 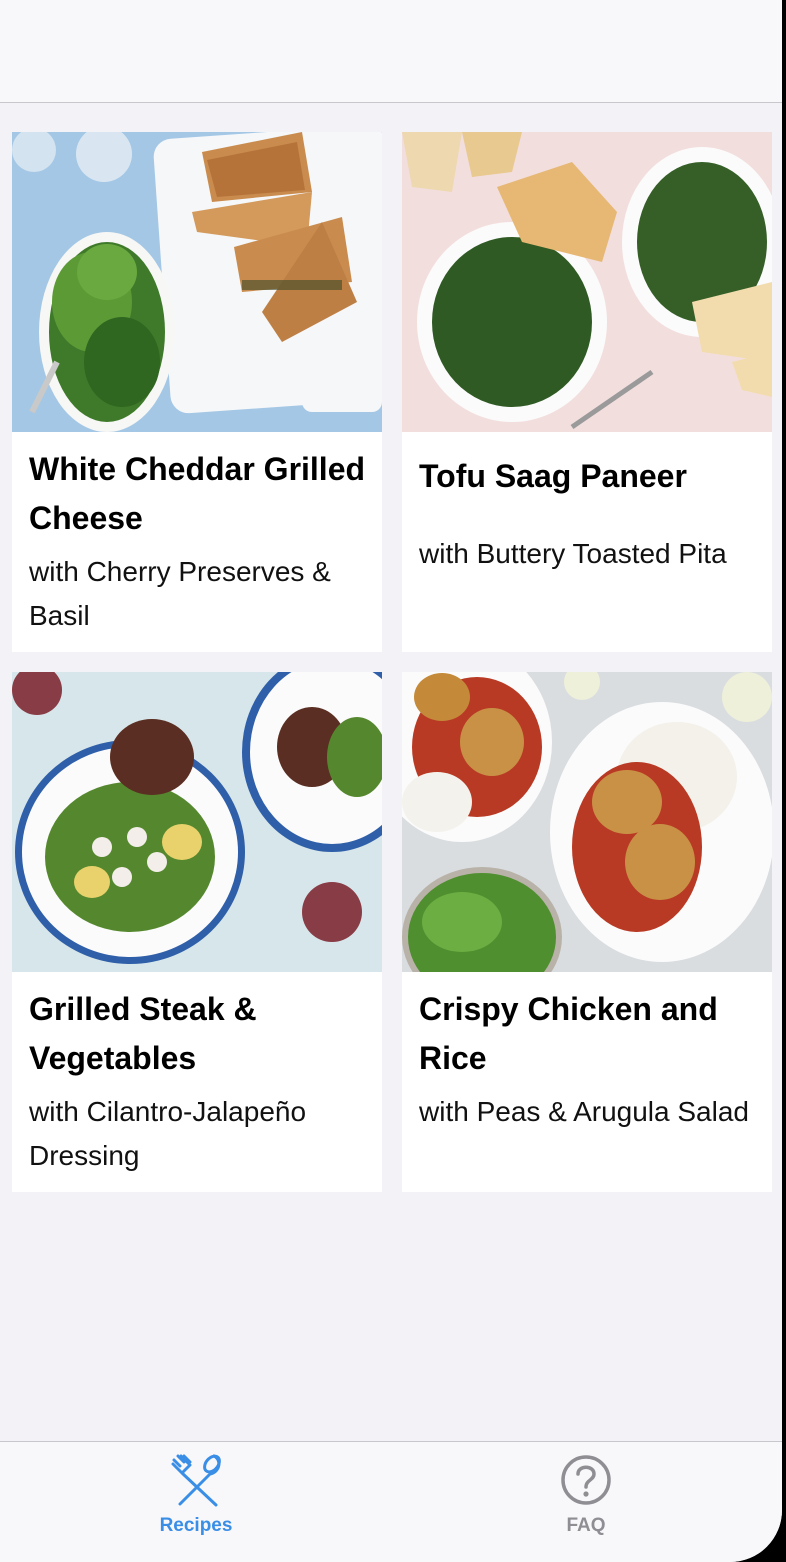 I want to click on recipe-title: Grilled Steak & Vegetables, so click(x=143, y=1033).